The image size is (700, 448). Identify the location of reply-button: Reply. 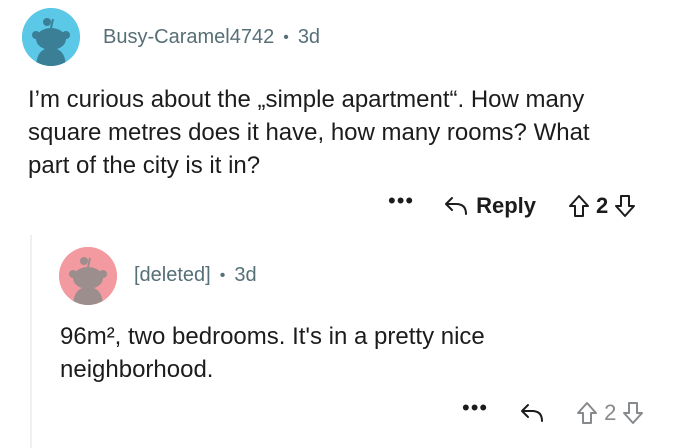
(489, 206).